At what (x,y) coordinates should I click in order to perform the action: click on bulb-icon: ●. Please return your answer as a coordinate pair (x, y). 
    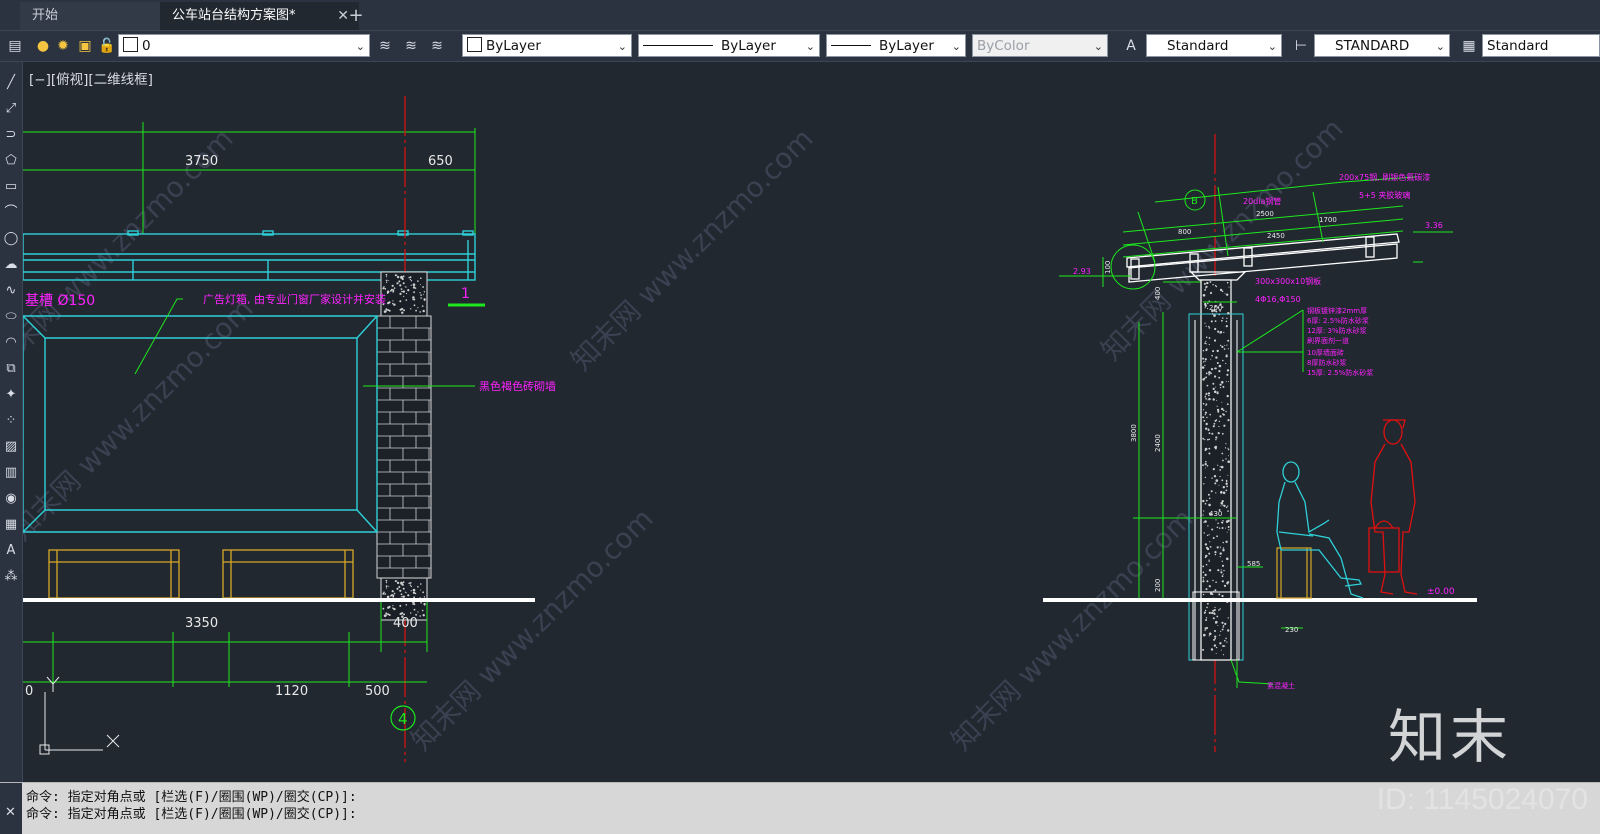
    Looking at the image, I should click on (43, 46).